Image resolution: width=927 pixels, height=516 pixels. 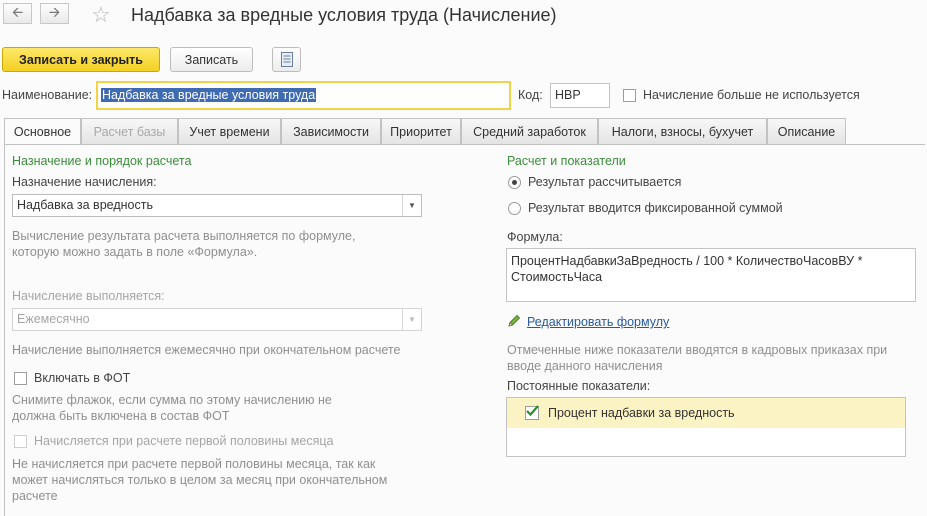 I want to click on document-list-icon, so click(x=286, y=59).